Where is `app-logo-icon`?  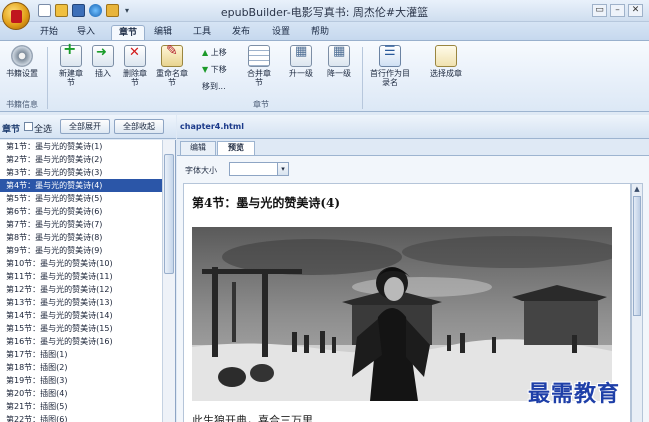
app-logo-icon is located at coordinates (16, 16).